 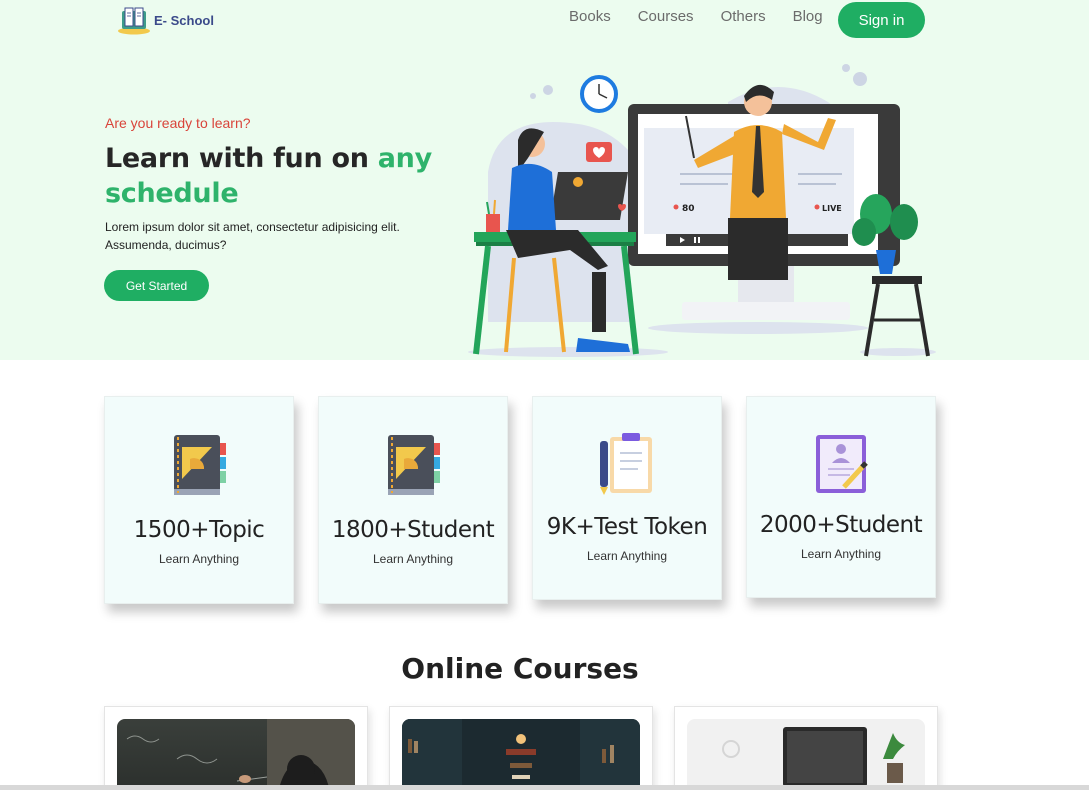 What do you see at coordinates (134, 21) in the screenshot?
I see `book-logo-icon` at bounding box center [134, 21].